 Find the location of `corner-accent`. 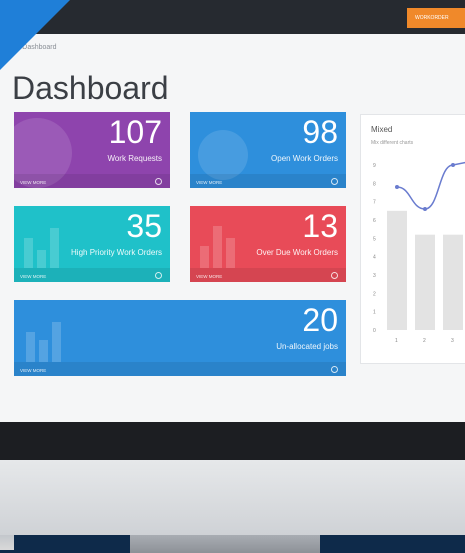

corner-accent is located at coordinates (35, 35).